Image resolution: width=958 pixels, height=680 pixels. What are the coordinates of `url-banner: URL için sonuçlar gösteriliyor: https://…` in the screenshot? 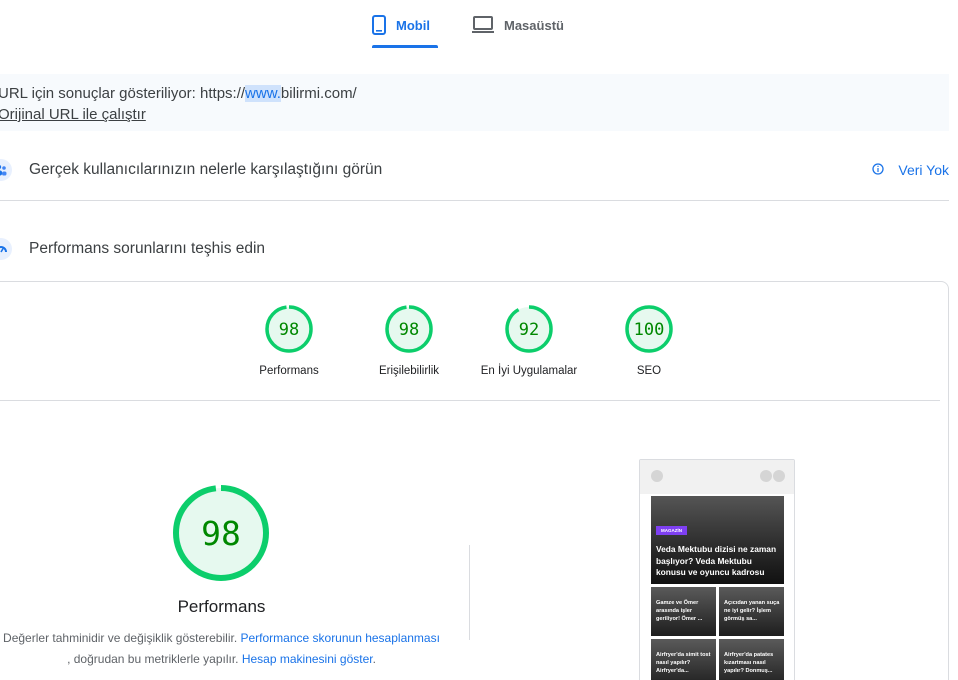 It's located at (474, 102).